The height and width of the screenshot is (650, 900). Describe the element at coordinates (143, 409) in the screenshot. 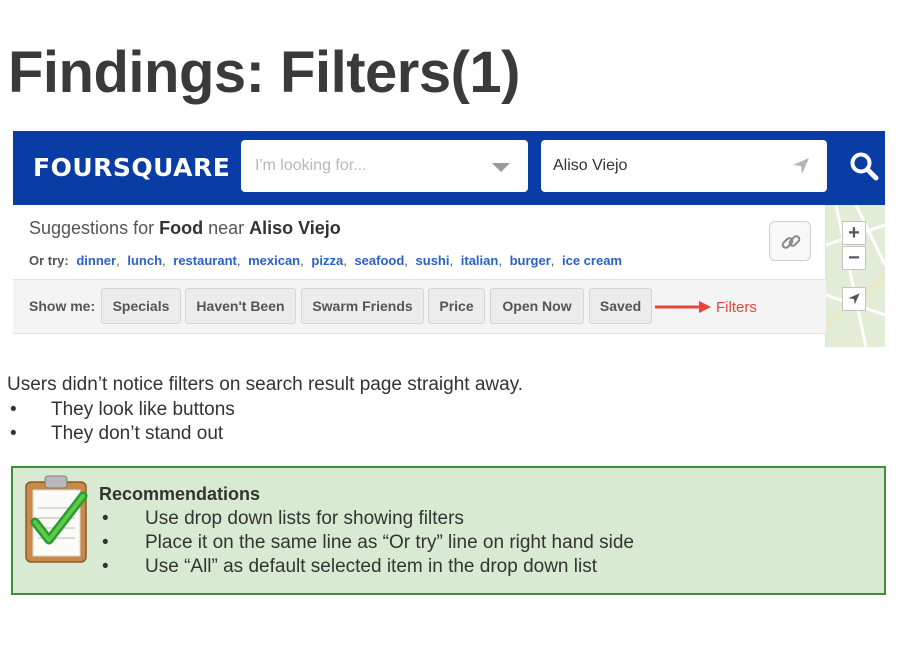

I see `finding-bullet-text: They look like buttons` at that location.